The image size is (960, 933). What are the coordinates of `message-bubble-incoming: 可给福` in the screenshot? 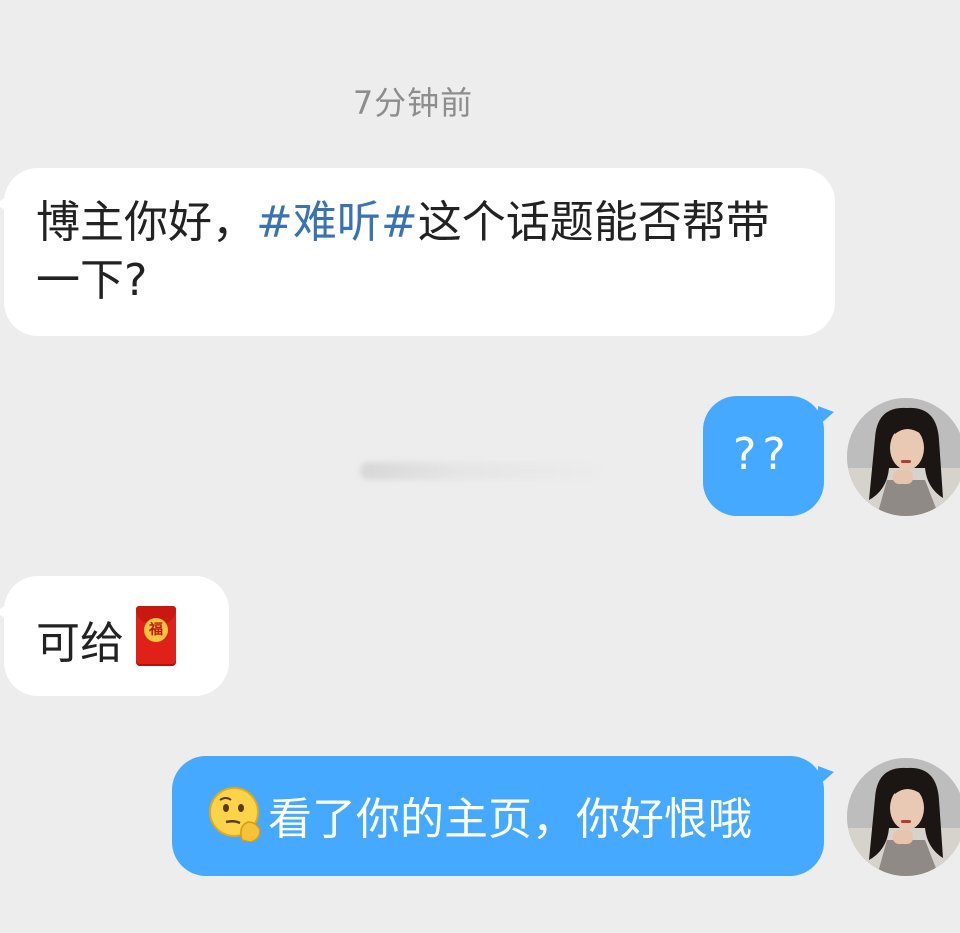 It's located at (114, 636).